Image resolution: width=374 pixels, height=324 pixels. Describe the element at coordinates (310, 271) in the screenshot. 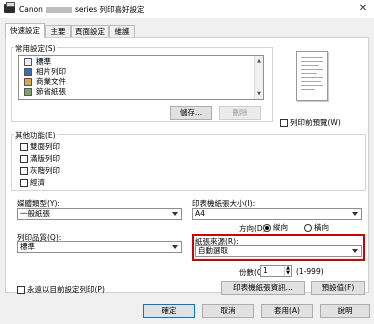

I see `copies-range: (1-999)` at that location.